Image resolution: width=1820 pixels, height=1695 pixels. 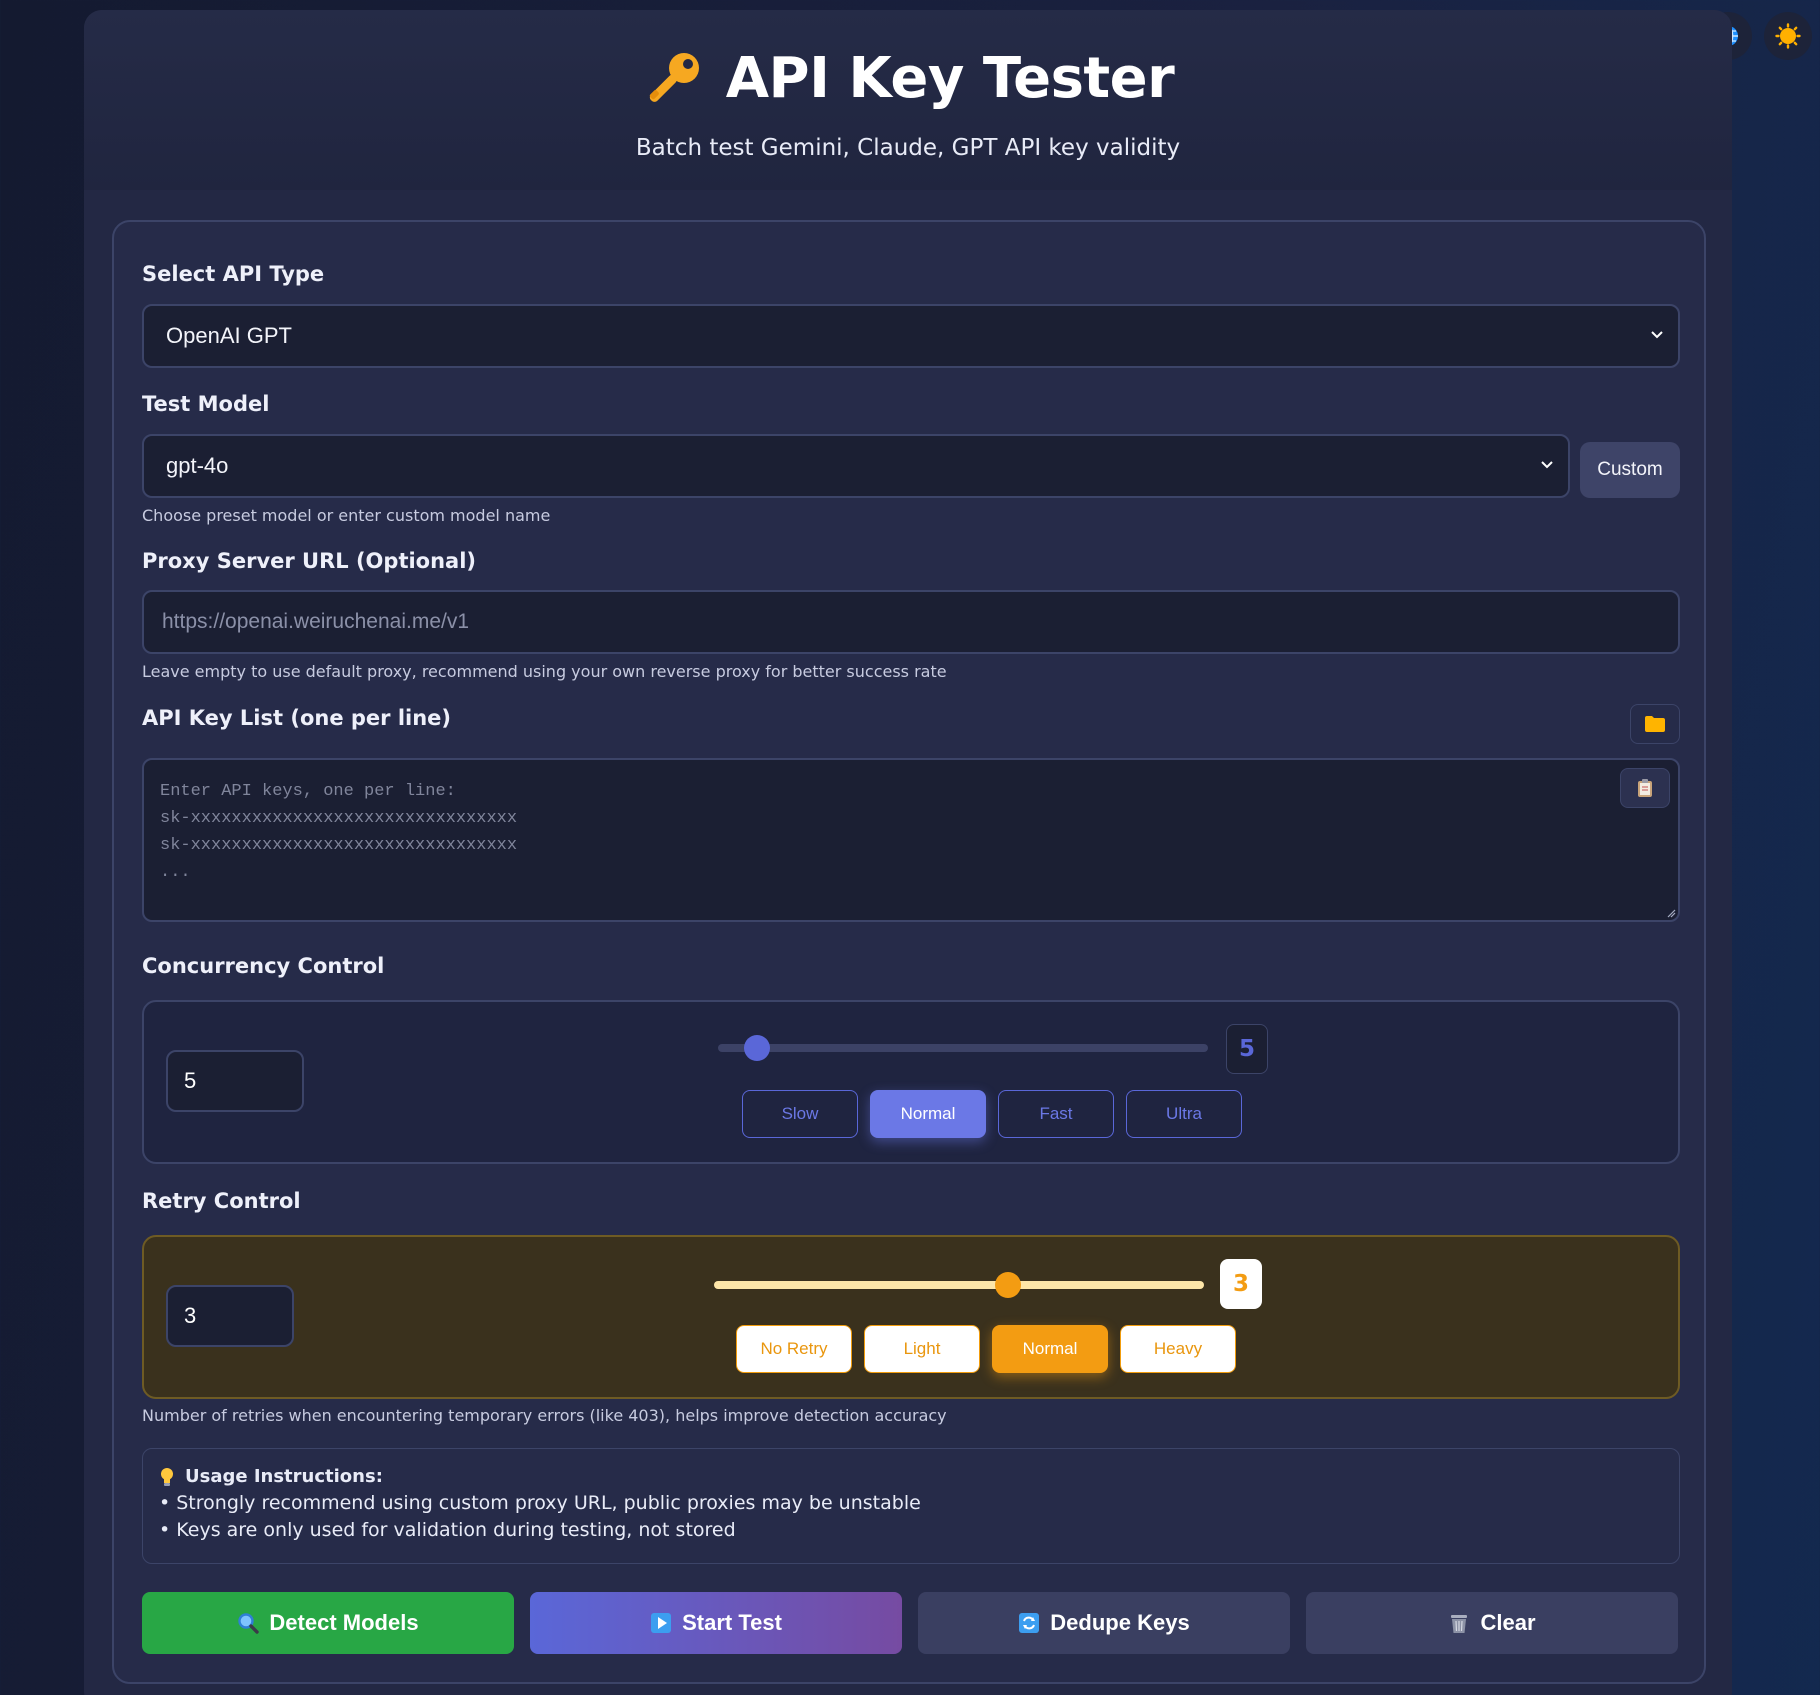 What do you see at coordinates (344, 1622) in the screenshot?
I see `detect-models-label: Detect Models` at bounding box center [344, 1622].